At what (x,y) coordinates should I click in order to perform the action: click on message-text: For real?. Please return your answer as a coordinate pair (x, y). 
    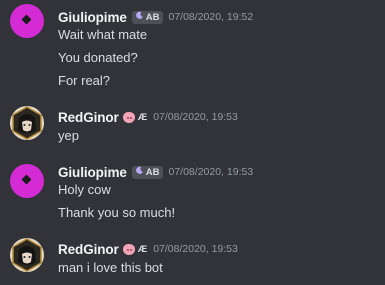
    Looking at the image, I should click on (84, 80).